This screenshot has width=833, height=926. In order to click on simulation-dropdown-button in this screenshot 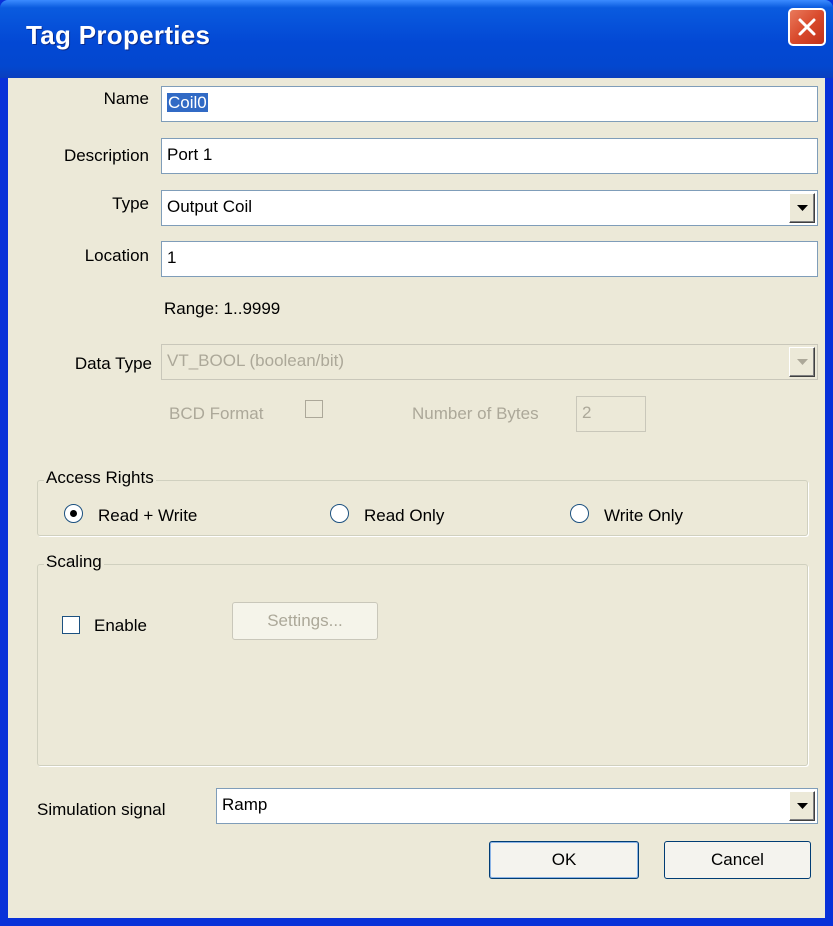, I will do `click(802, 806)`.